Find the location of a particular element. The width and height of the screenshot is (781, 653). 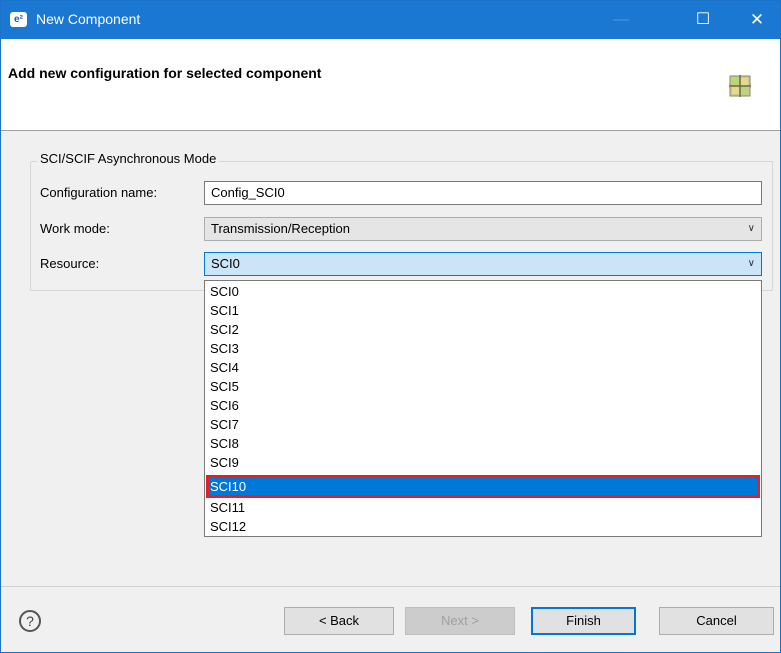

close-icon: ✕ is located at coordinates (757, 20).